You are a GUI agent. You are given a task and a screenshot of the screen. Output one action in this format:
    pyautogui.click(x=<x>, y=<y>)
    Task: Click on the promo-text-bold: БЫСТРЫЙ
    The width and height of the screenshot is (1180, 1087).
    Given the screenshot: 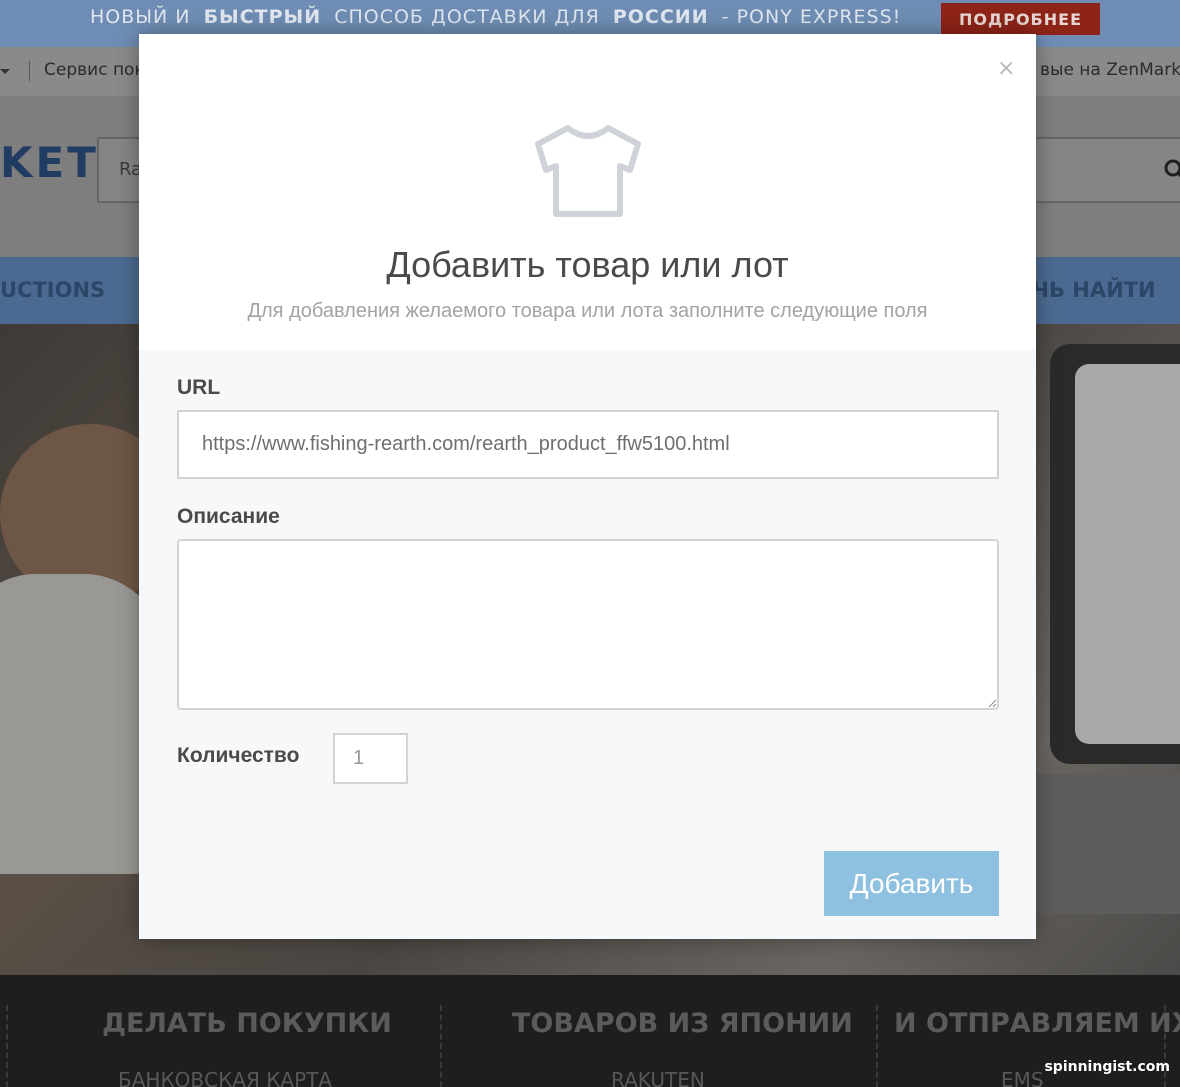 What is the action you would take?
    pyautogui.click(x=262, y=17)
    